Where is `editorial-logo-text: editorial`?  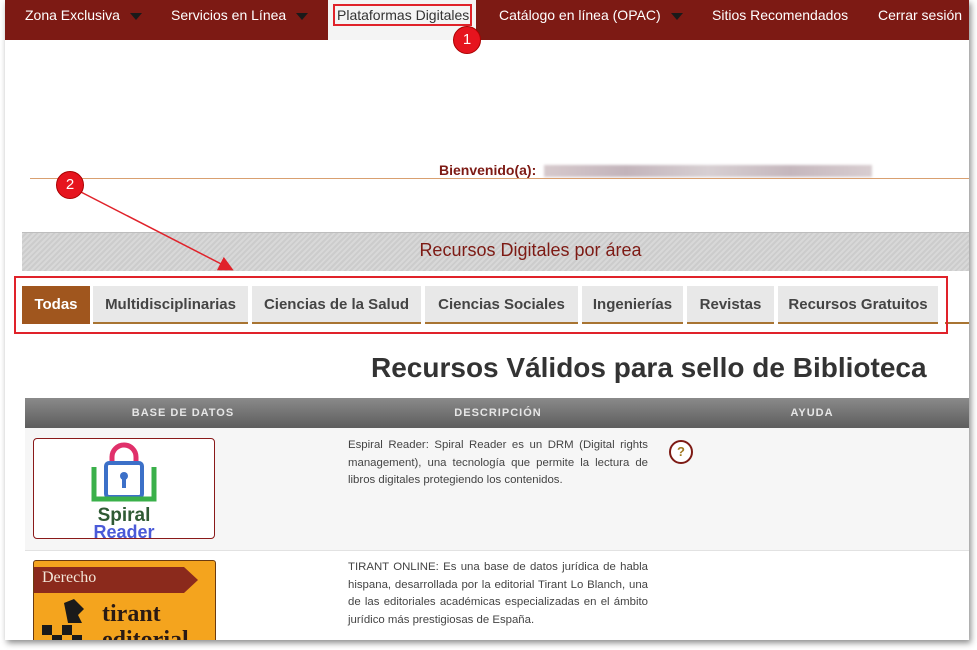
editorial-logo-text: editorial is located at coordinates (145, 633).